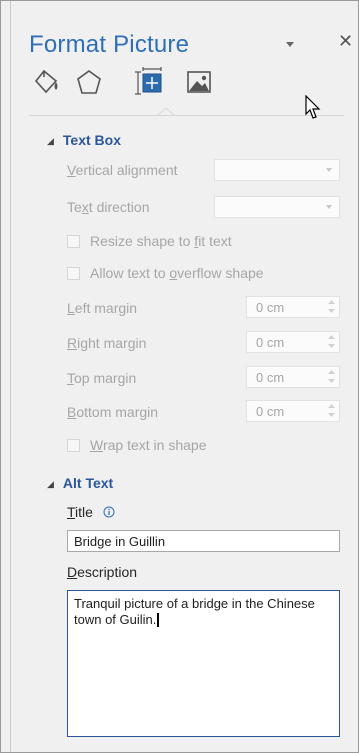 This screenshot has width=359, height=753. Describe the element at coordinates (186, 115) in the screenshot. I see `divider` at that location.